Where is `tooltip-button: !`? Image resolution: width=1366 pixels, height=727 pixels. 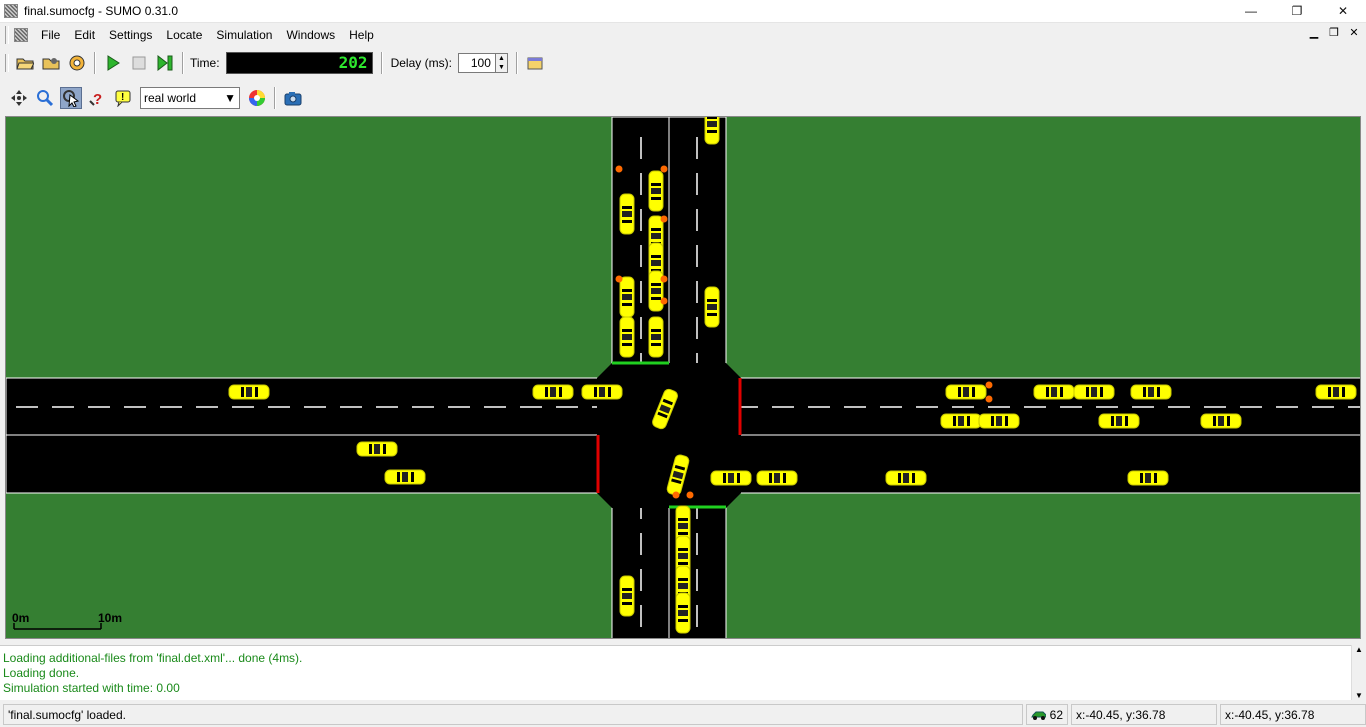 tooltip-button: ! is located at coordinates (123, 98).